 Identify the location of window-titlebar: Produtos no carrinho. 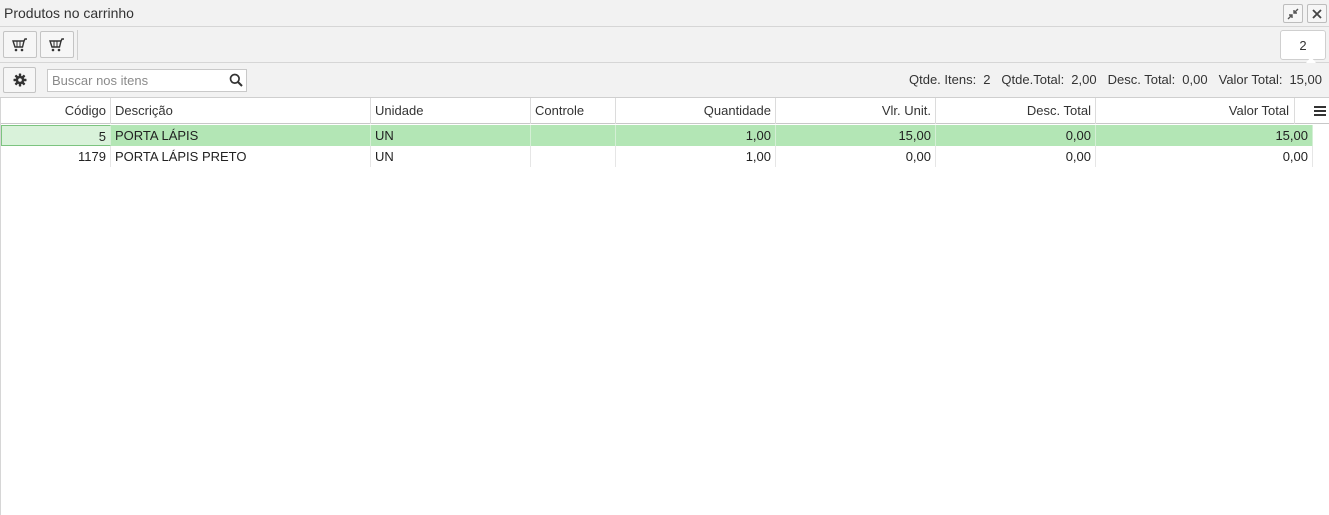
(664, 13).